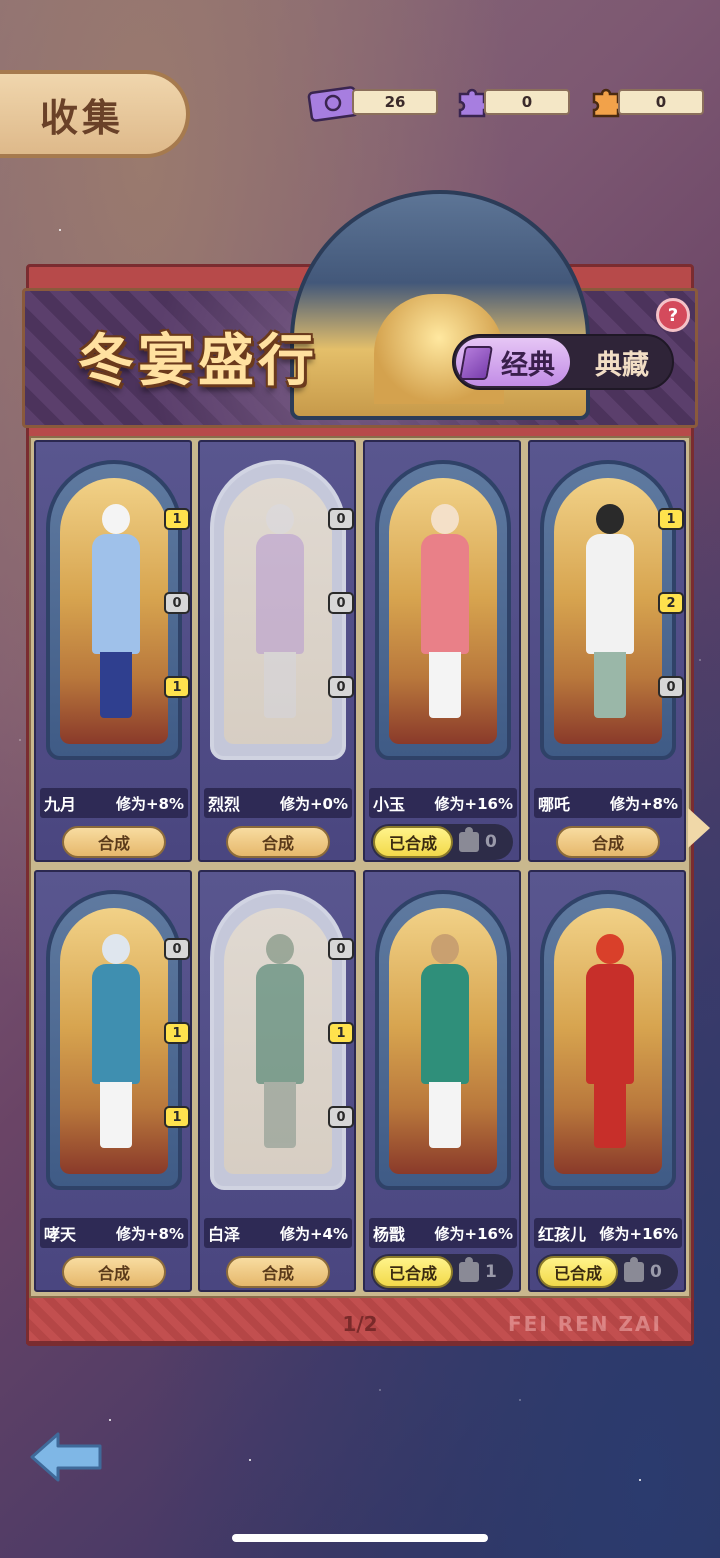 The width and height of the screenshot is (720, 1558). Describe the element at coordinates (278, 1233) in the screenshot. I see `character-name-bar: 白泽 修为+4%` at that location.